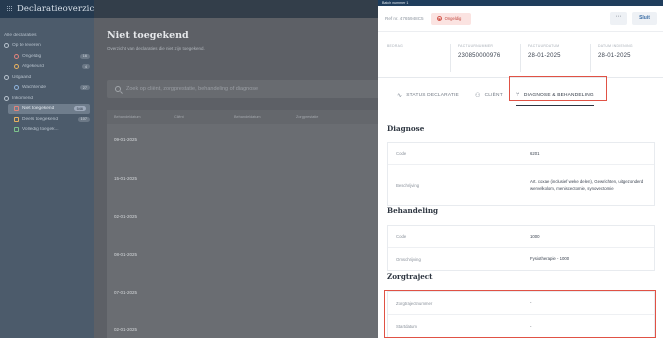 The height and width of the screenshot is (338, 663). I want to click on cell-date: 15-01-2025, so click(126, 178).